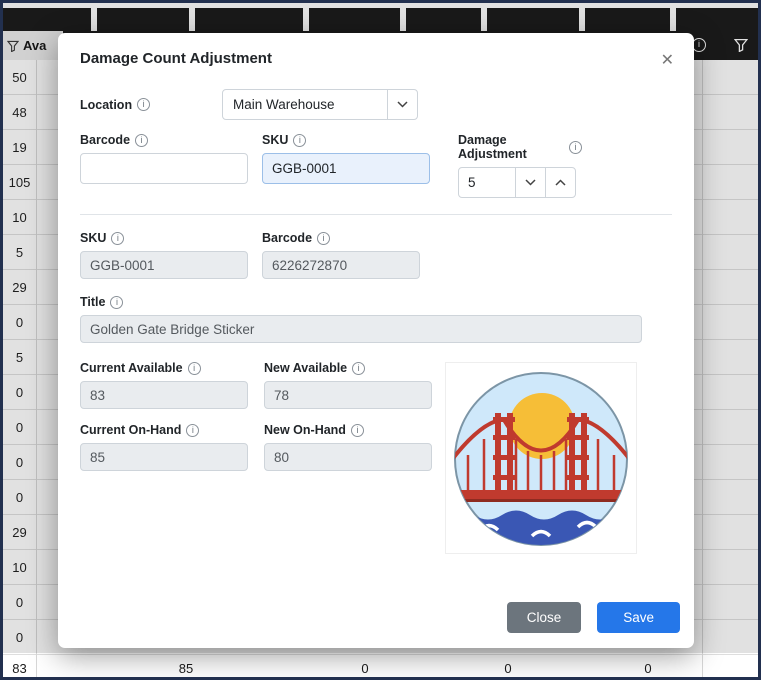 This screenshot has height=680, width=761. Describe the element at coordinates (164, 395) in the screenshot. I see `current-available-field` at that location.